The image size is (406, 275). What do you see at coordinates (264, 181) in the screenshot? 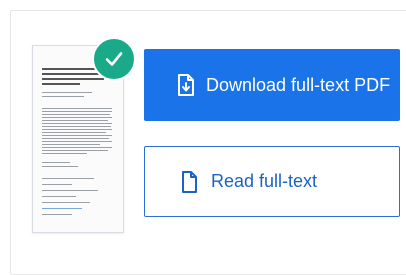
I see `read-fulltext-label: Read full-text` at bounding box center [264, 181].